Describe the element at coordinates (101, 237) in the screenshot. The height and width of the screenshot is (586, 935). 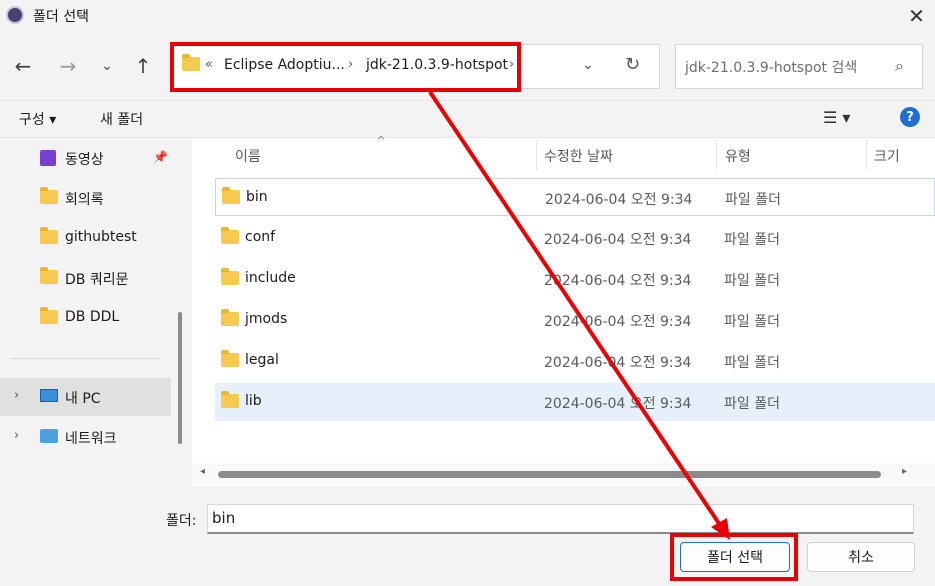
I see `sidebar-item-label: githubtest` at that location.